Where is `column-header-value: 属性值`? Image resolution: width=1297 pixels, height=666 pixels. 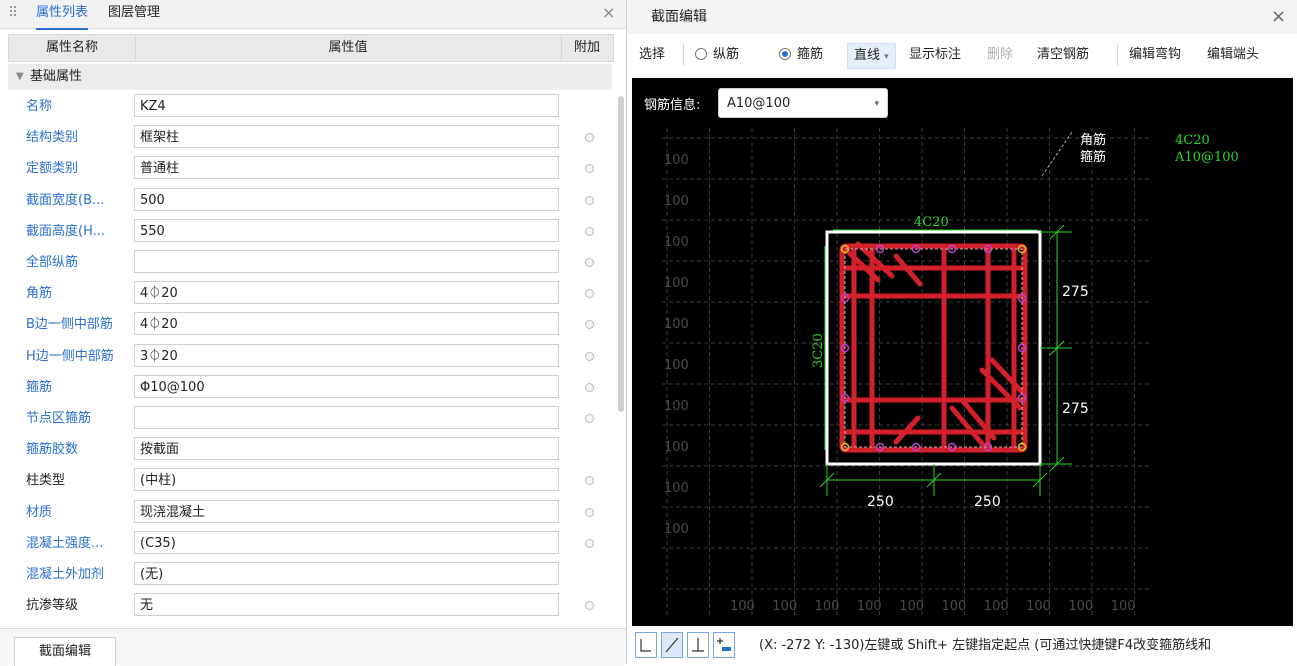
column-header-value: 属性值 is located at coordinates (348, 48).